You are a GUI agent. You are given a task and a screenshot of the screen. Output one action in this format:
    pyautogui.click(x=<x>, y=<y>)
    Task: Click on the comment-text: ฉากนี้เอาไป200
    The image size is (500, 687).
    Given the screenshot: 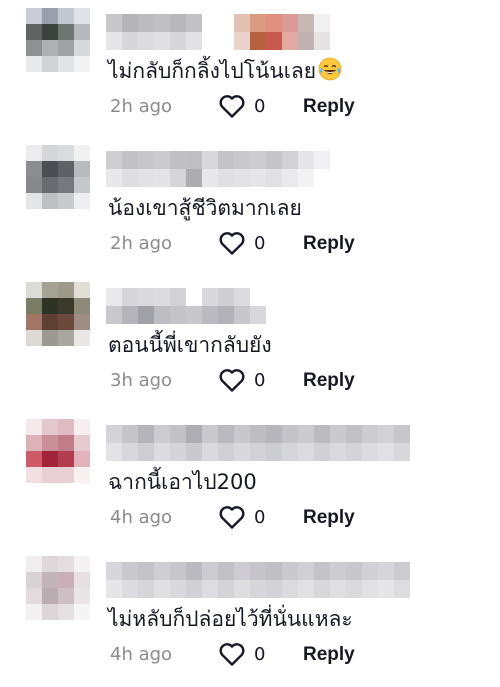 What is the action you would take?
    pyautogui.click(x=182, y=482)
    